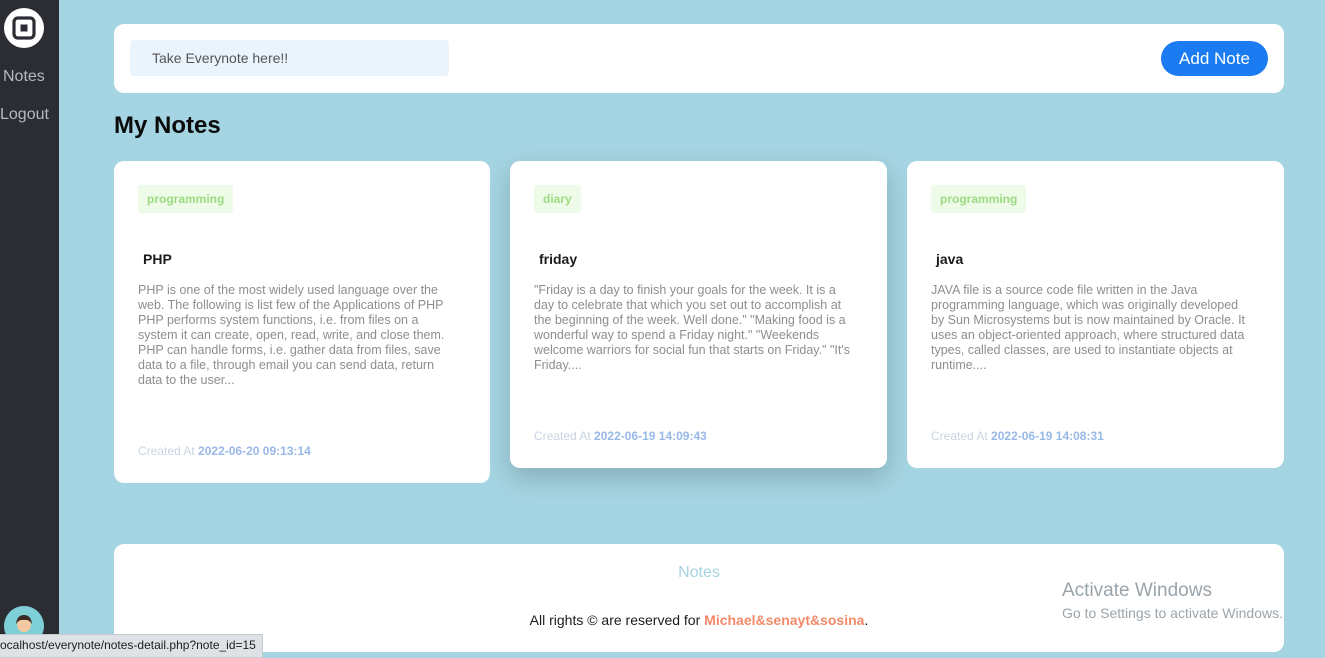 The width and height of the screenshot is (1325, 658). I want to click on square-logo-icon, so click(24, 28).